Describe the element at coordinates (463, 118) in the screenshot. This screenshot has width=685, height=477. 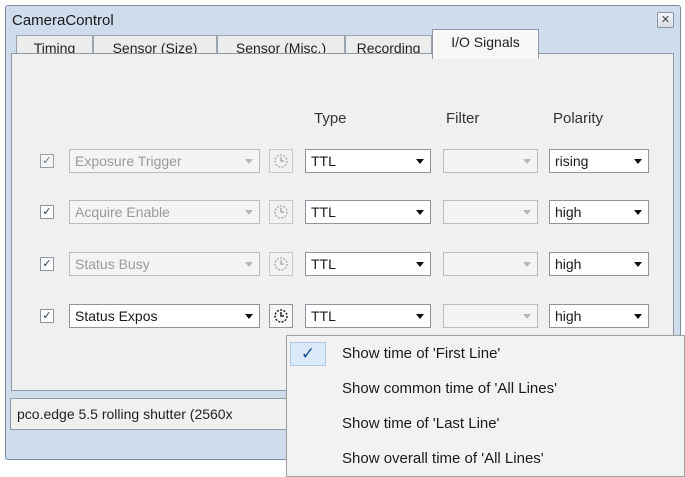
I see `column-header-filter: Filter` at that location.